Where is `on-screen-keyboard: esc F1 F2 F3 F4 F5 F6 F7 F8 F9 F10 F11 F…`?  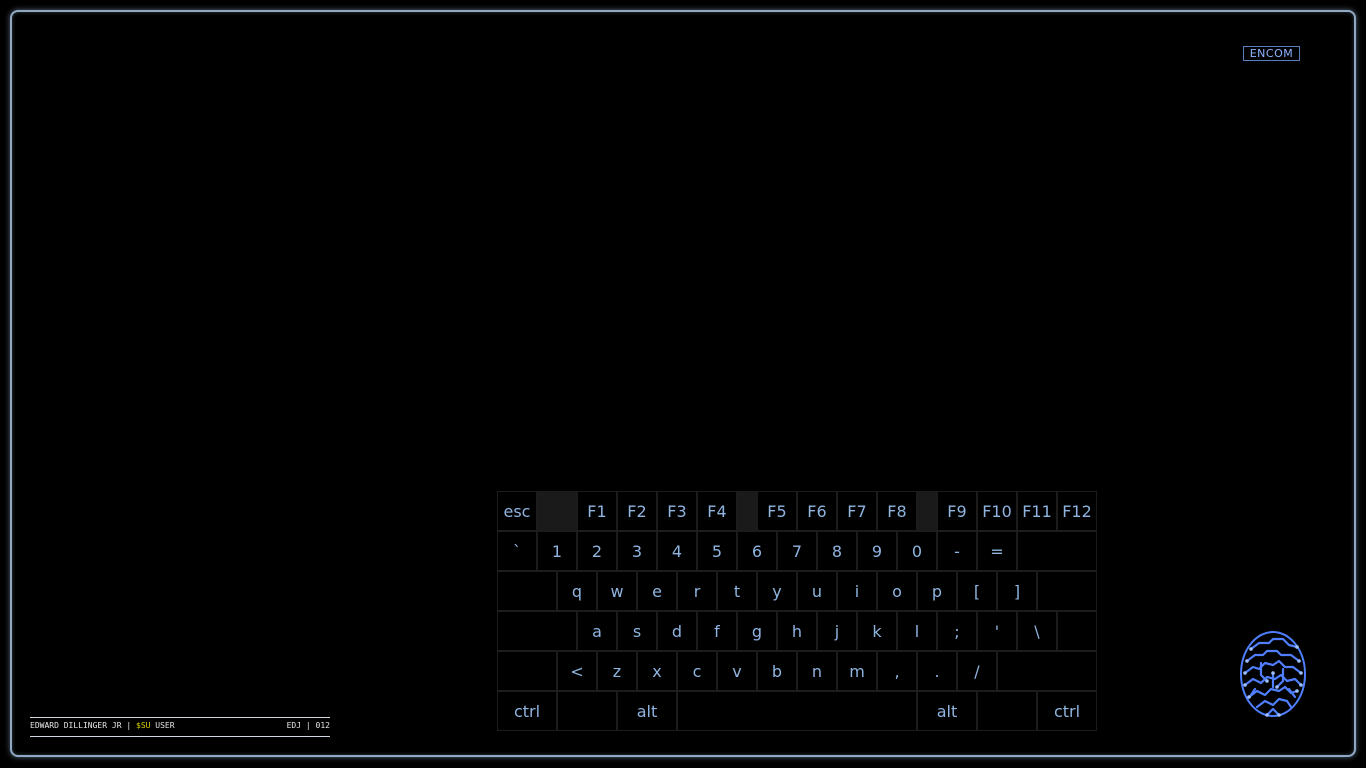
on-screen-keyboard: esc F1 F2 F3 F4 F5 F6 F7 F8 F9 F10 F11 F… is located at coordinates (797, 611).